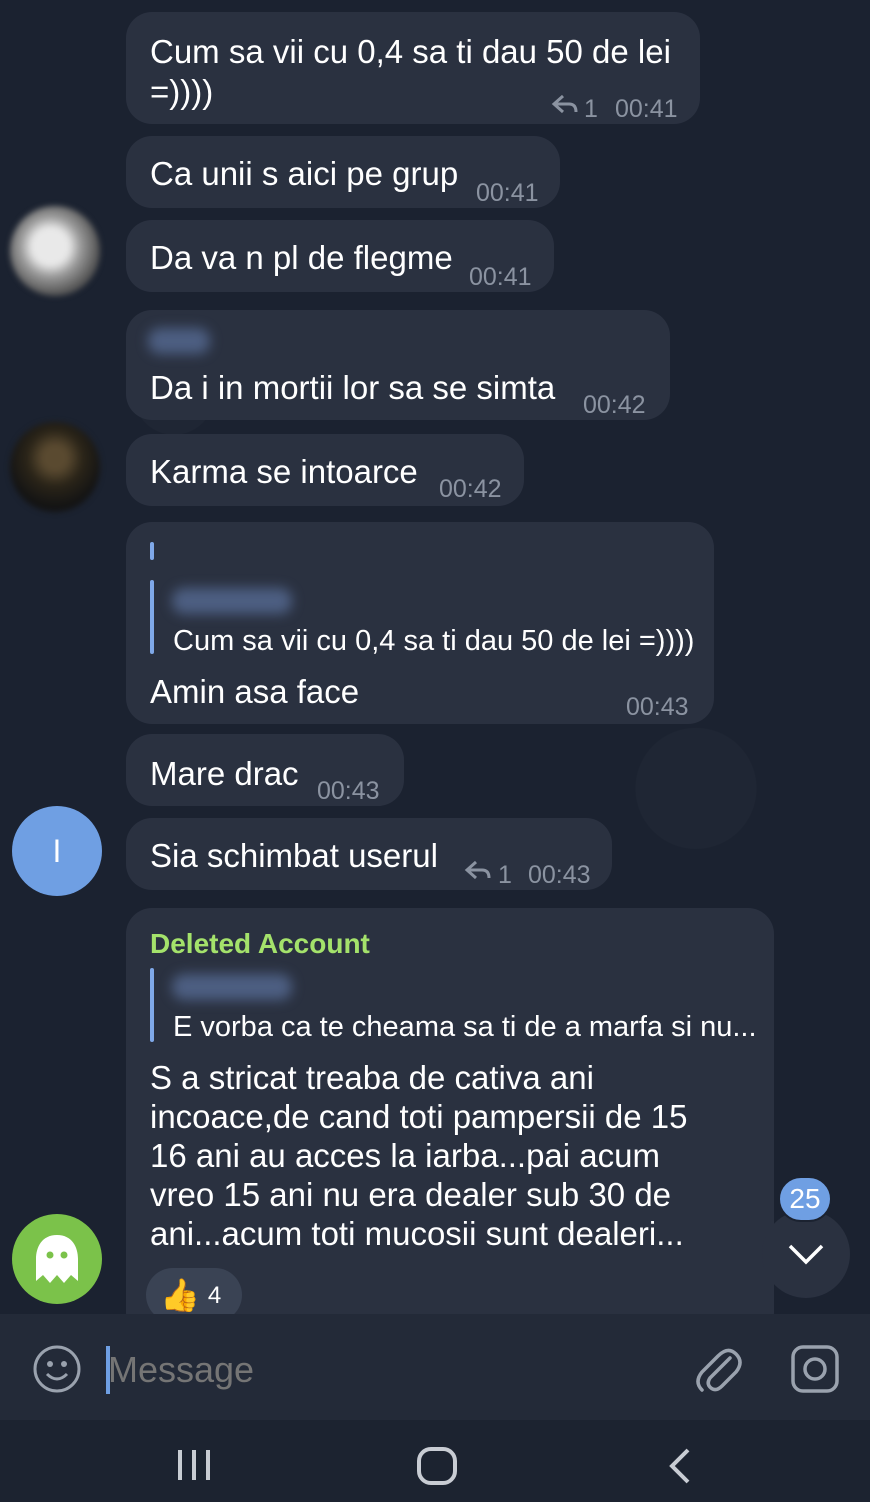 This screenshot has height=1502, width=870. Describe the element at coordinates (419, 1116) in the screenshot. I see `message-text: incoace,de cand toti pampersii de 15` at that location.